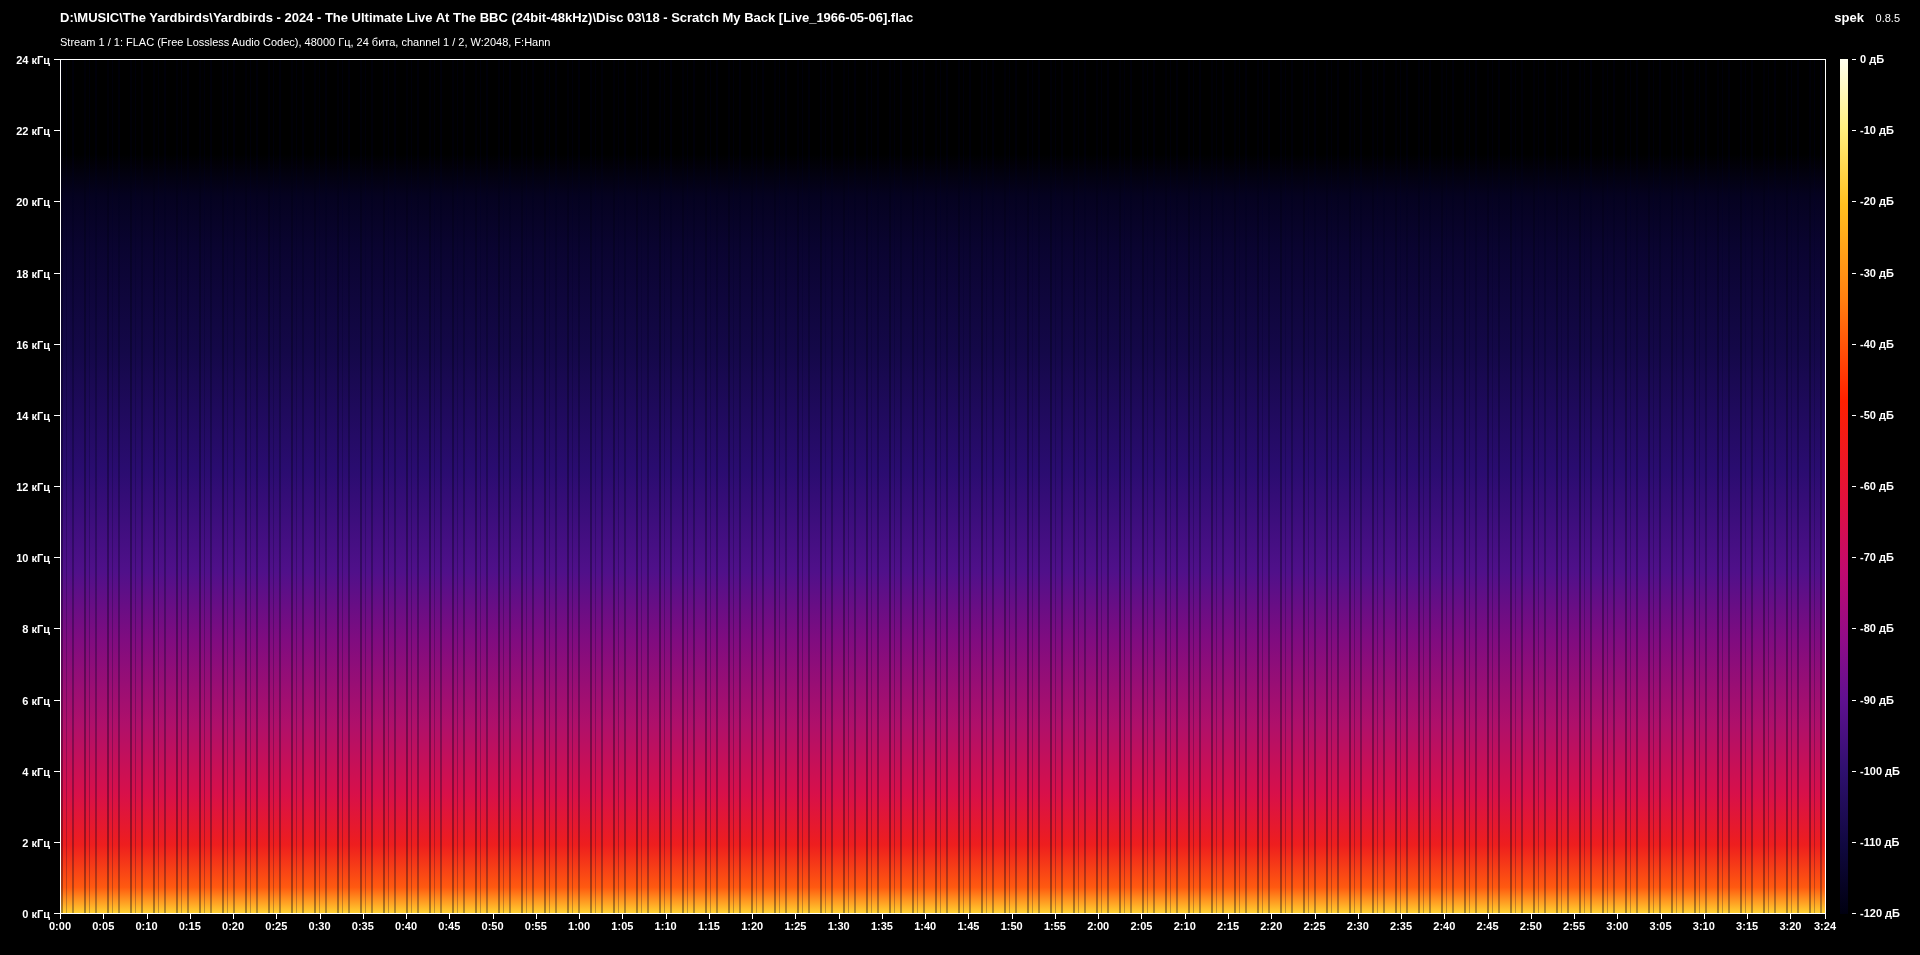  What do you see at coordinates (1825, 926) in the screenshot?
I see `time-label: 3:24` at bounding box center [1825, 926].